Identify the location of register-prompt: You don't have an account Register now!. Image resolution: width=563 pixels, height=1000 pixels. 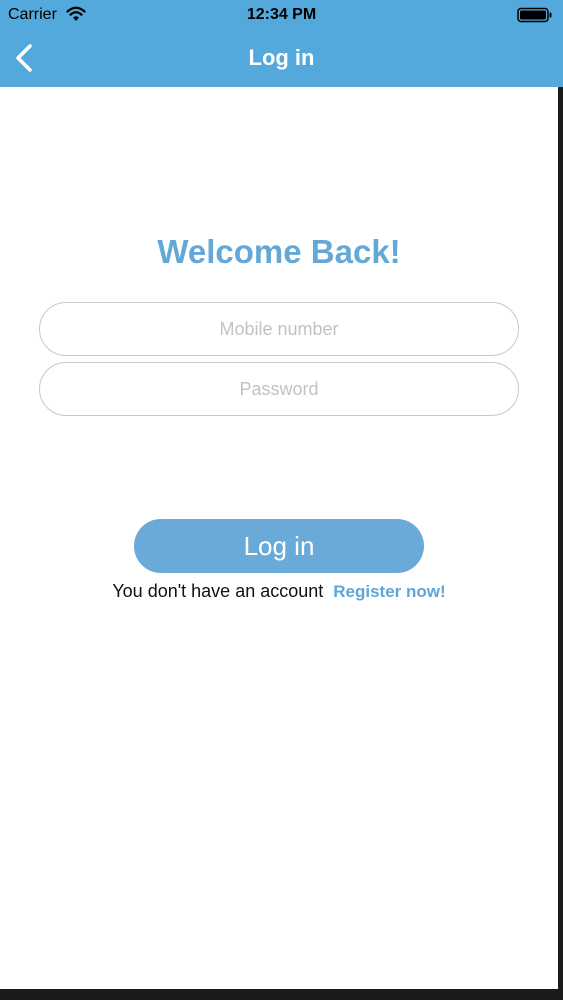
(279, 591).